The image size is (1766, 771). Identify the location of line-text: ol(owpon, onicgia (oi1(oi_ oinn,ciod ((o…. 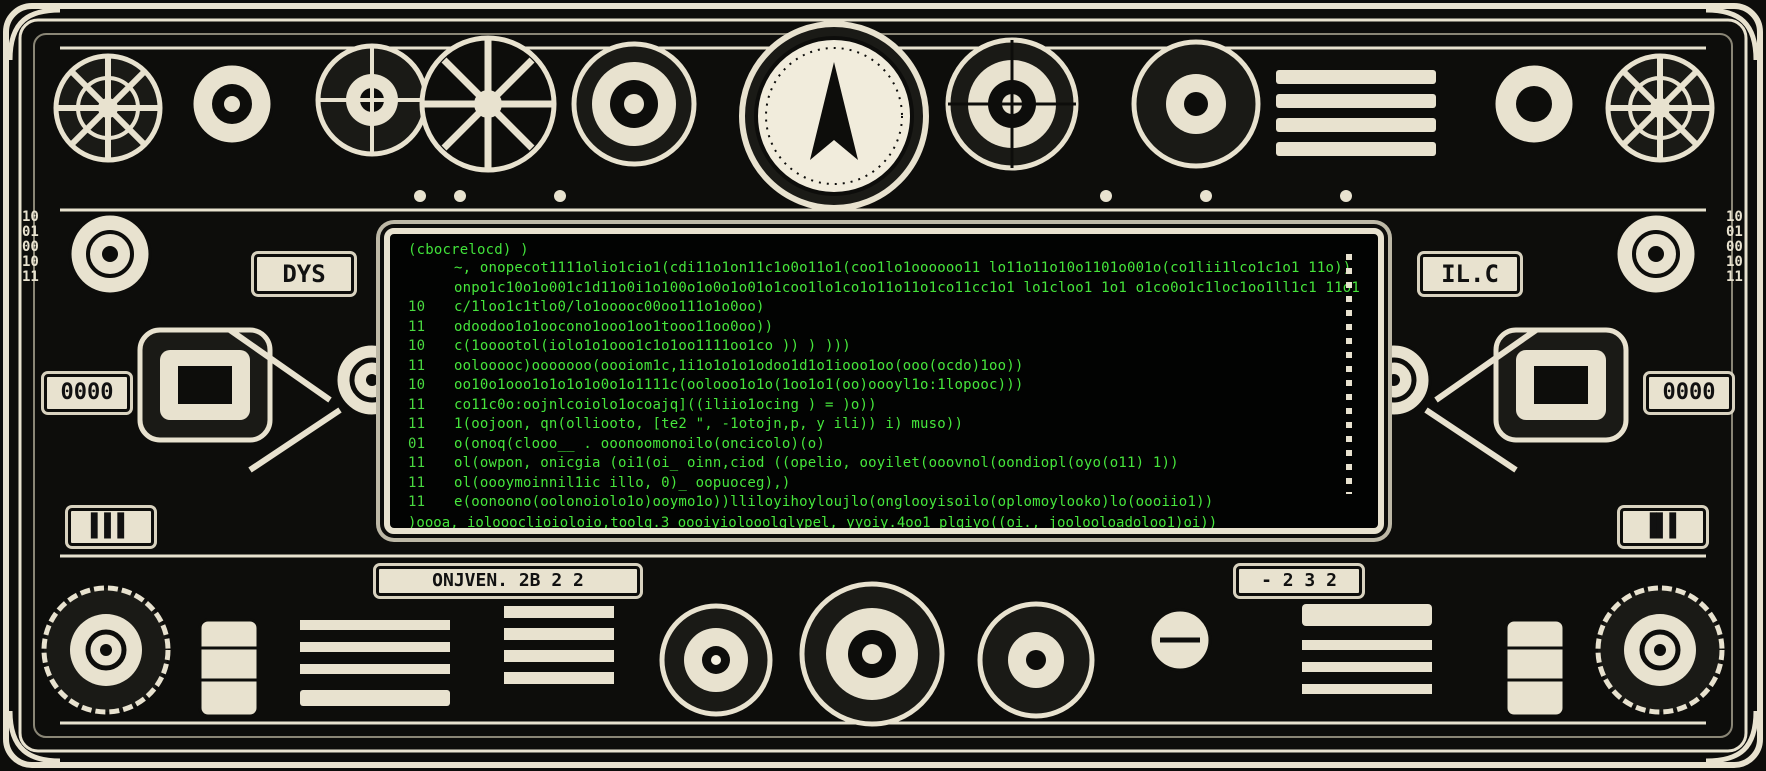
(816, 463).